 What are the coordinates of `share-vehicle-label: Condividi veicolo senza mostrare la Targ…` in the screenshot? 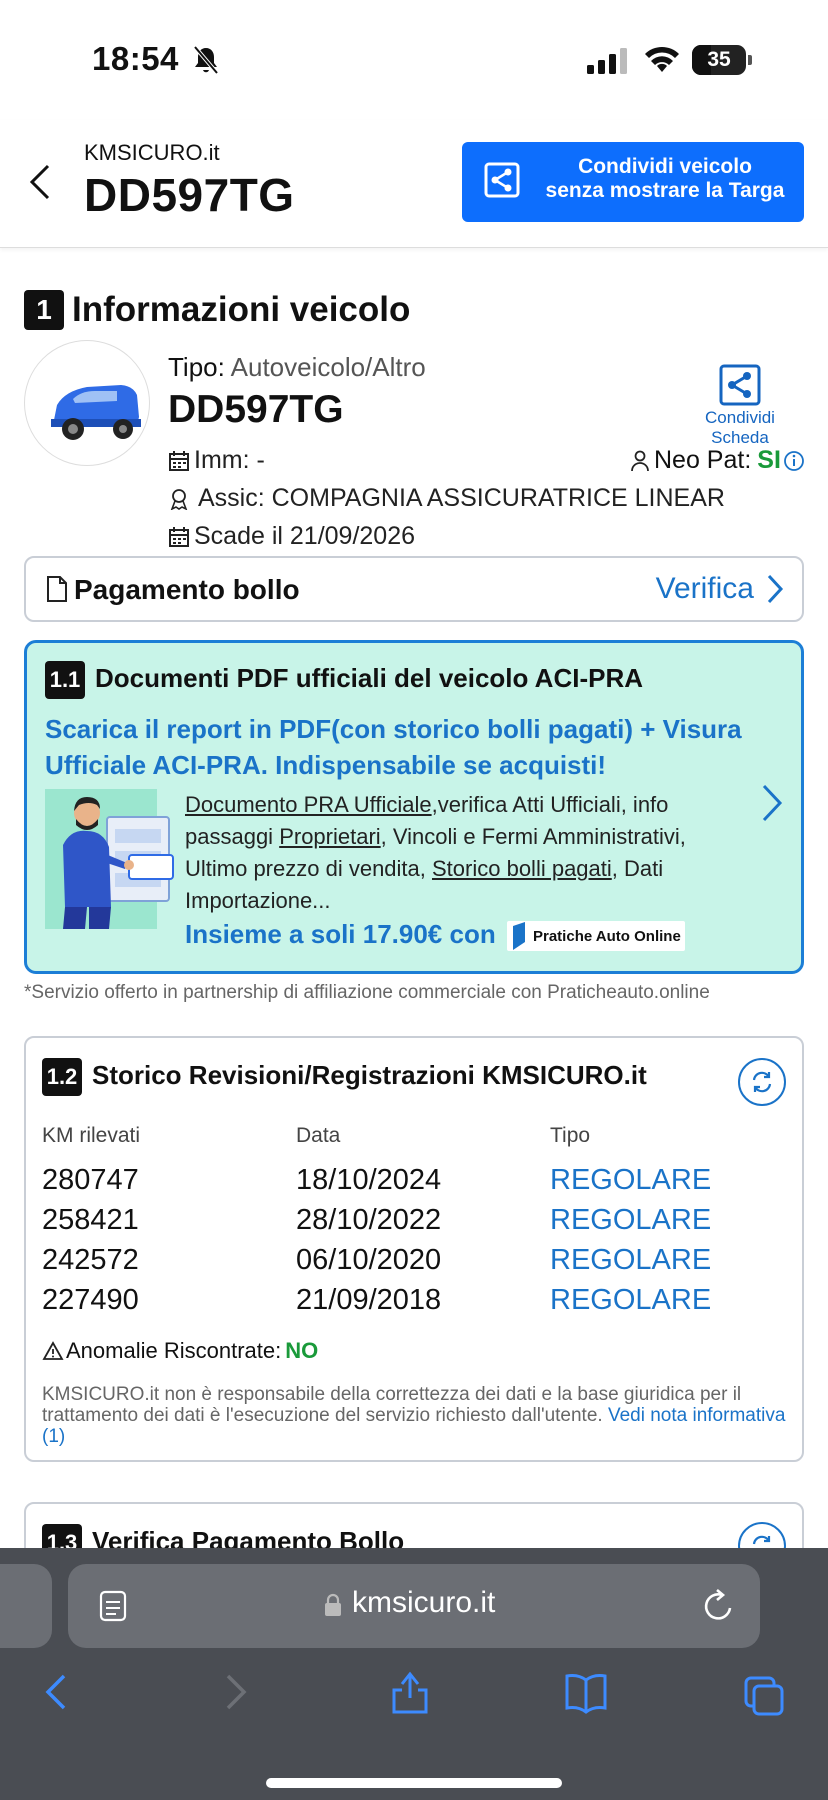 It's located at (665, 179).